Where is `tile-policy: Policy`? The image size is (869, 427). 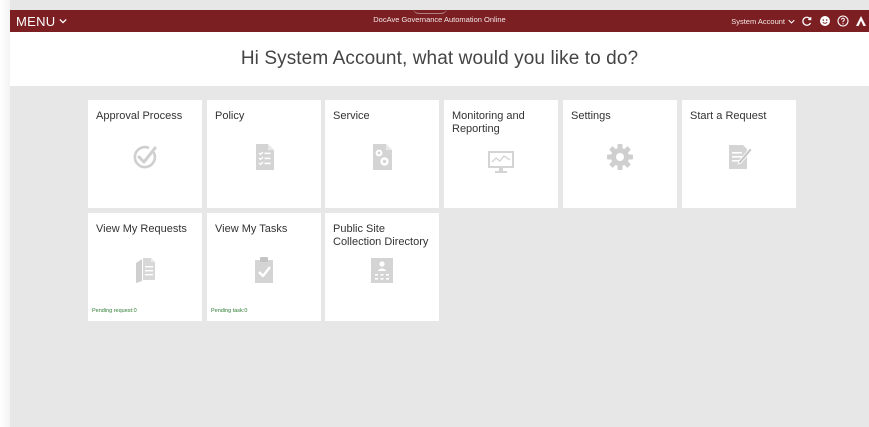 tile-policy: Policy is located at coordinates (264, 154).